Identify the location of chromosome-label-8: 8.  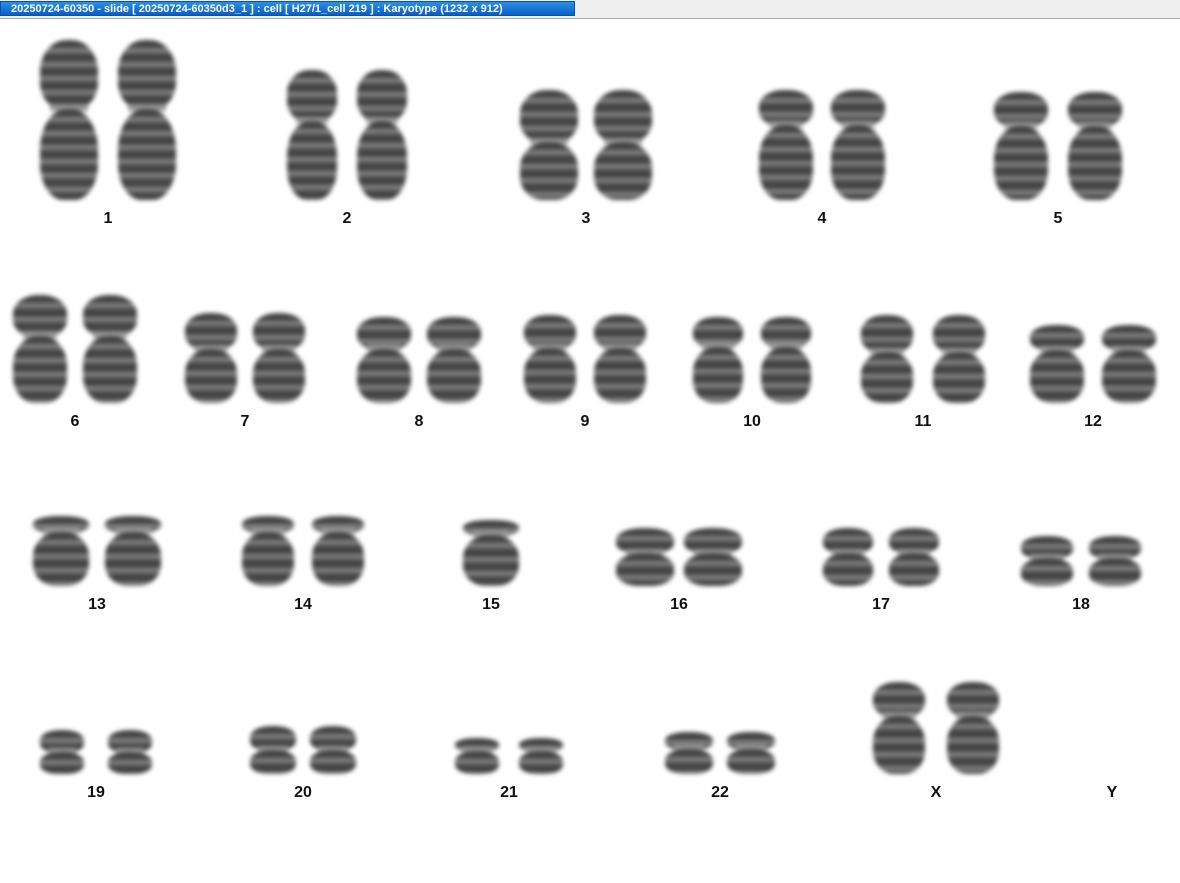
(419, 421).